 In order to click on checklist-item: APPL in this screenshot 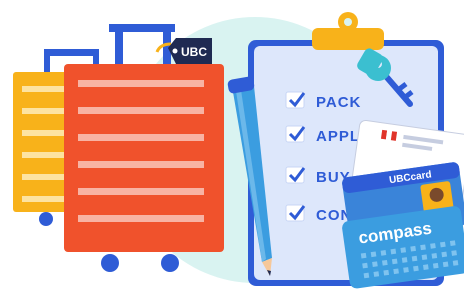, I will do `click(322, 135)`.